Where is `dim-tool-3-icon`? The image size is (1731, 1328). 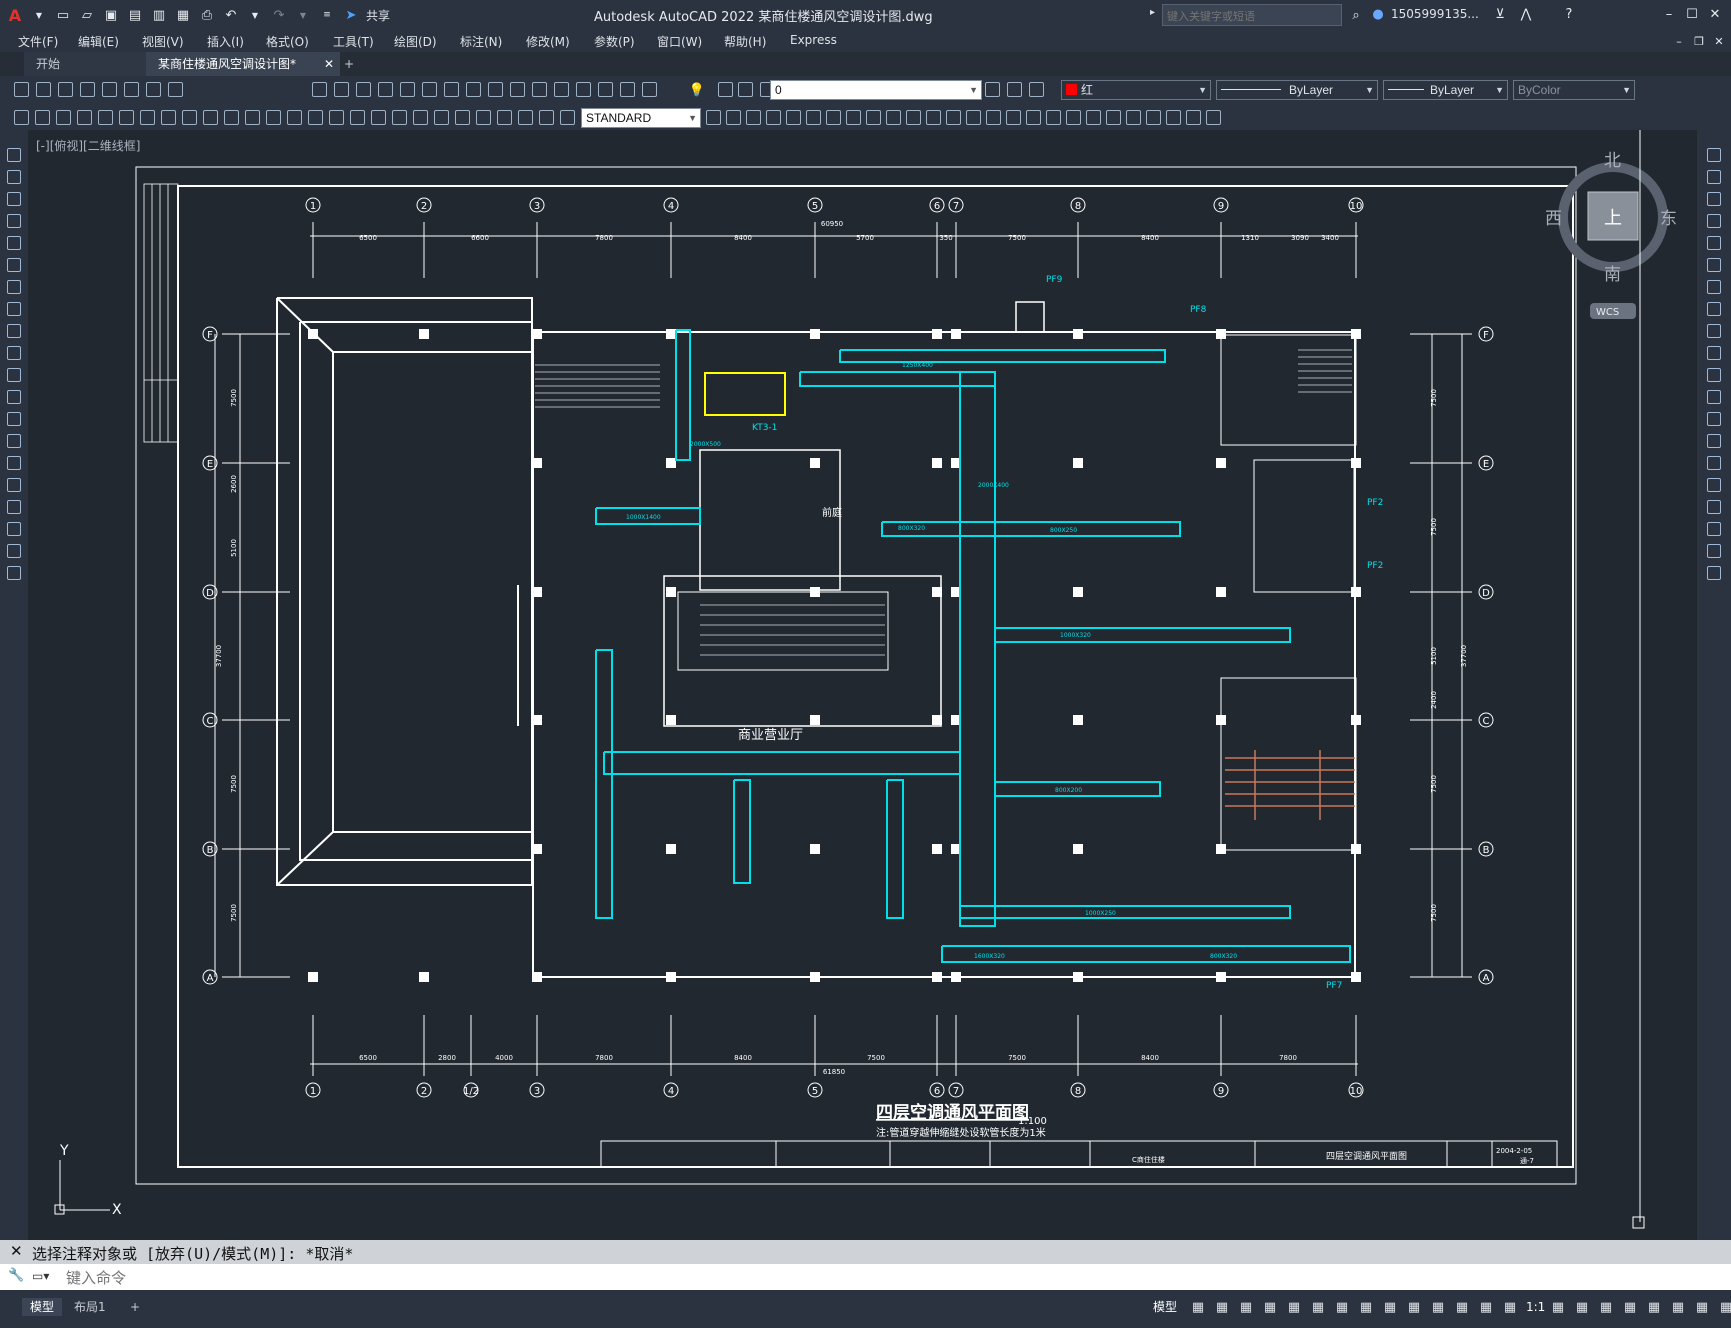 dim-tool-3-icon is located at coordinates (84, 117).